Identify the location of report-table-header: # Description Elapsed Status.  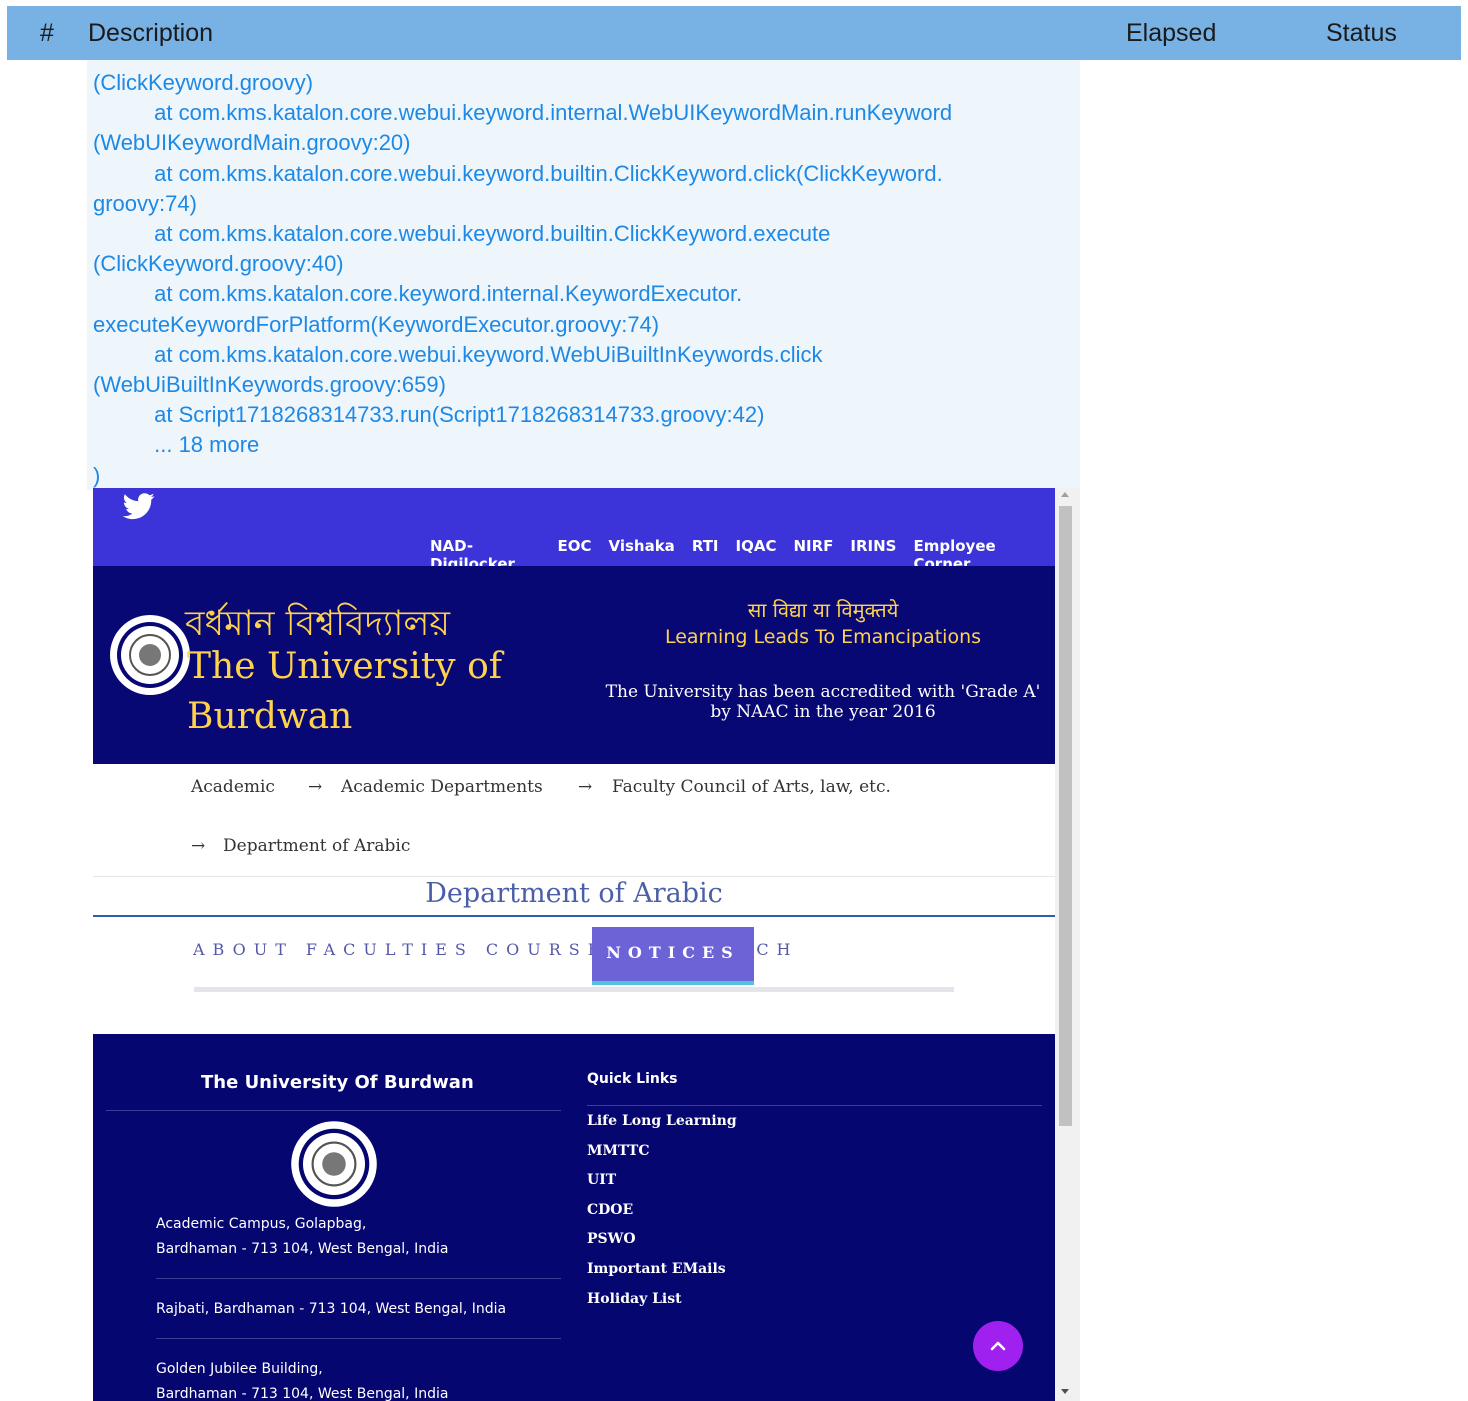
(734, 33).